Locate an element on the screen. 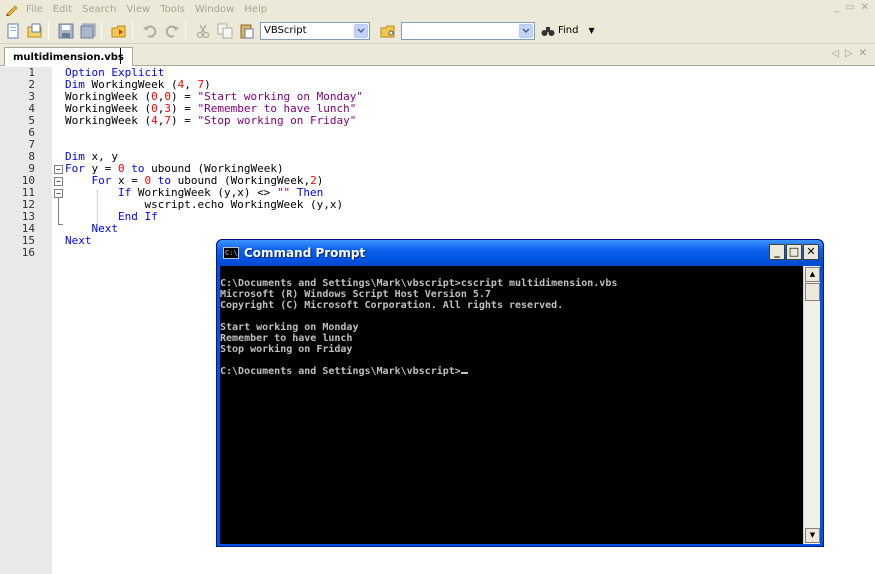  menu-search: Search is located at coordinates (99, 9).